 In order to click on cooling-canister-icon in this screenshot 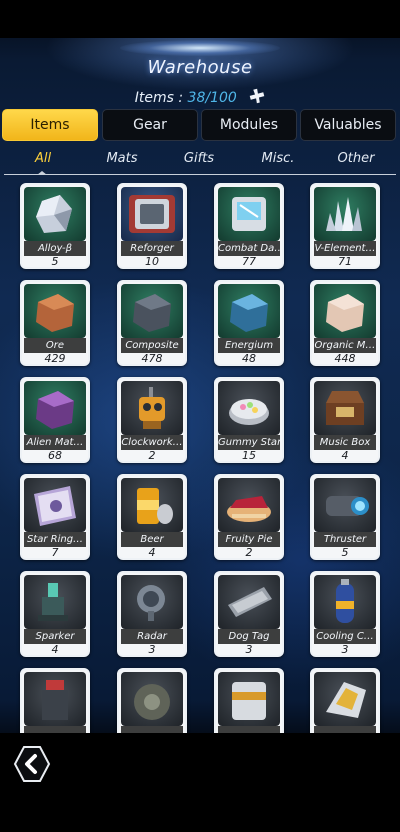, I will do `click(345, 602)`.